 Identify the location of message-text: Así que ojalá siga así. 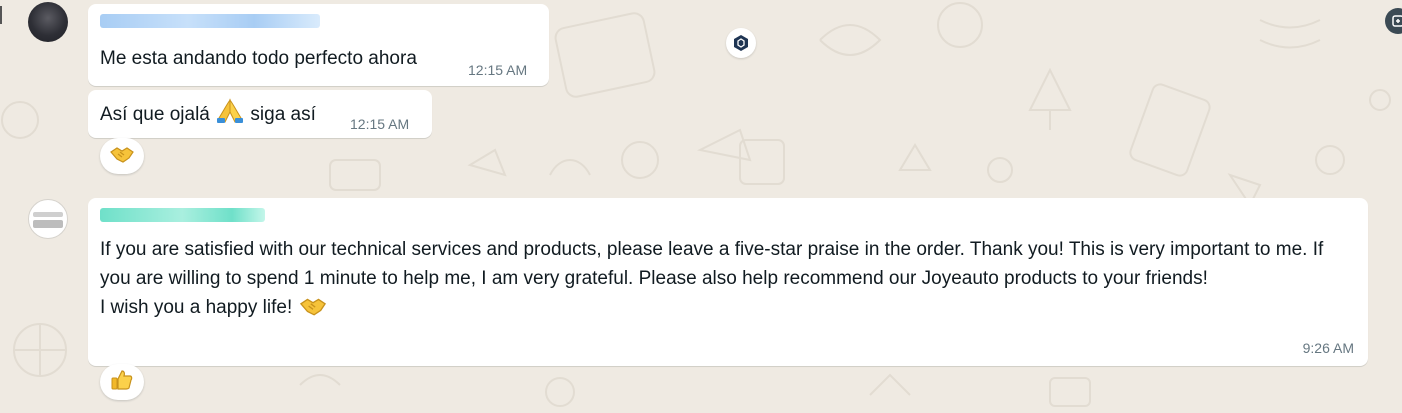
(208, 115).